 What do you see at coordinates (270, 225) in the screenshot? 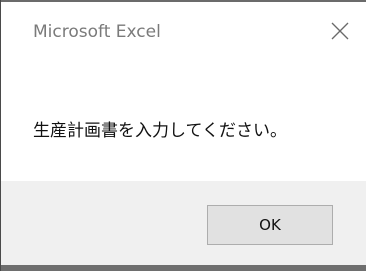
I see `ok-button: OK` at bounding box center [270, 225].